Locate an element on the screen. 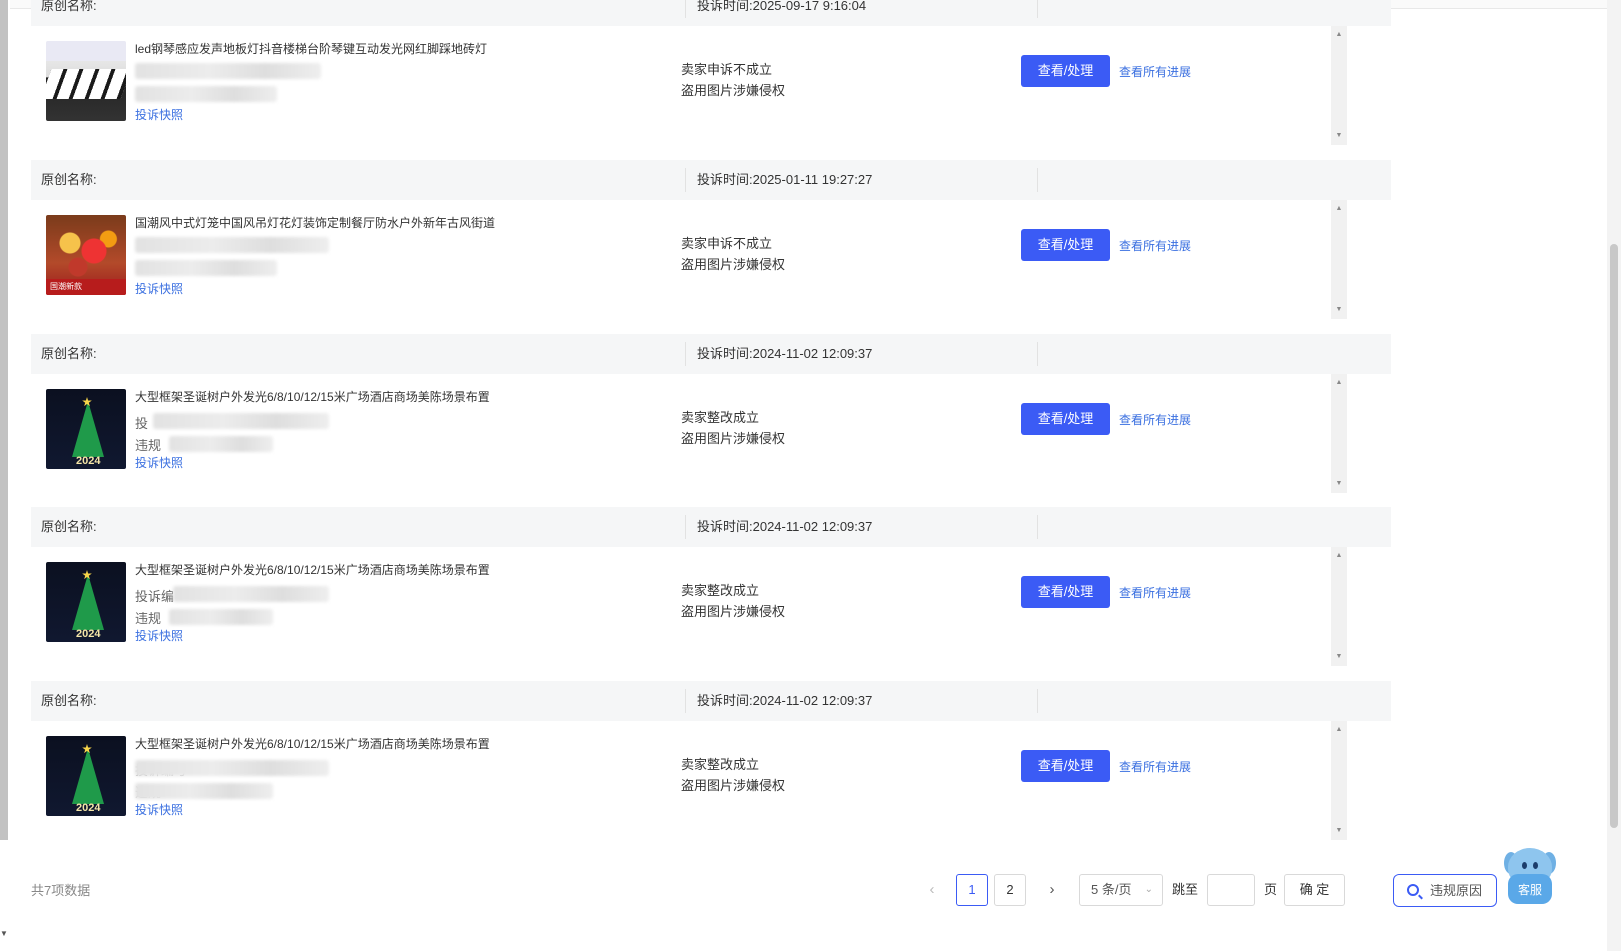  left-scrollbar-thumb is located at coordinates (4, 420).